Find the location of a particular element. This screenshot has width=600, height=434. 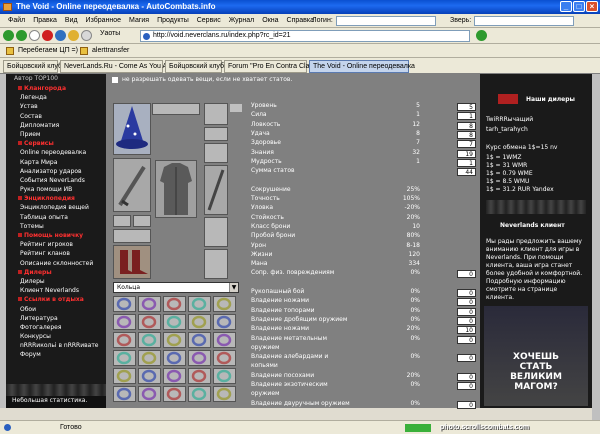

boots-slot is located at coordinates (132, 262).